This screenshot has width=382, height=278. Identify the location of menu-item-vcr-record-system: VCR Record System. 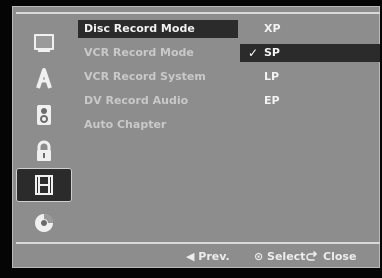
(158, 77).